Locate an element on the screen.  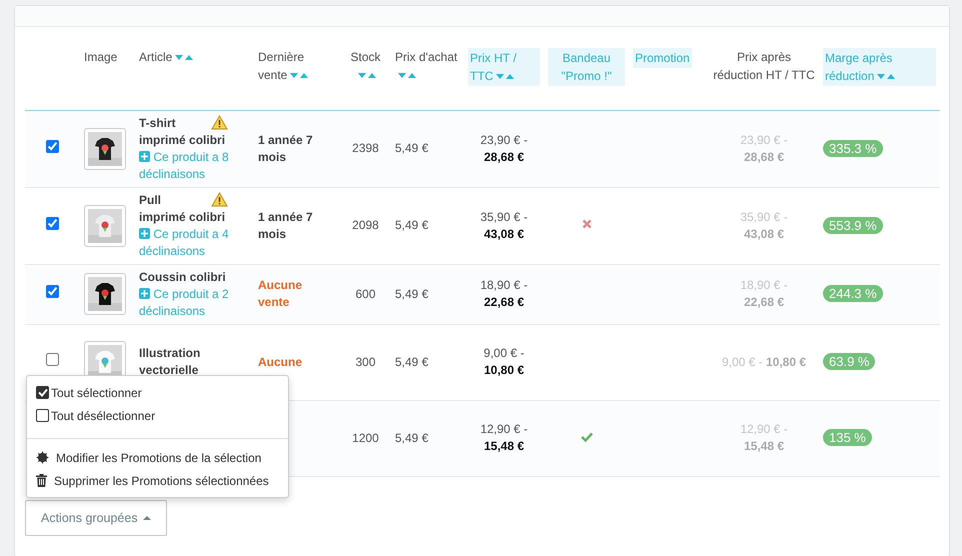
bulk-actions-button: Actions groupées is located at coordinates (96, 518).